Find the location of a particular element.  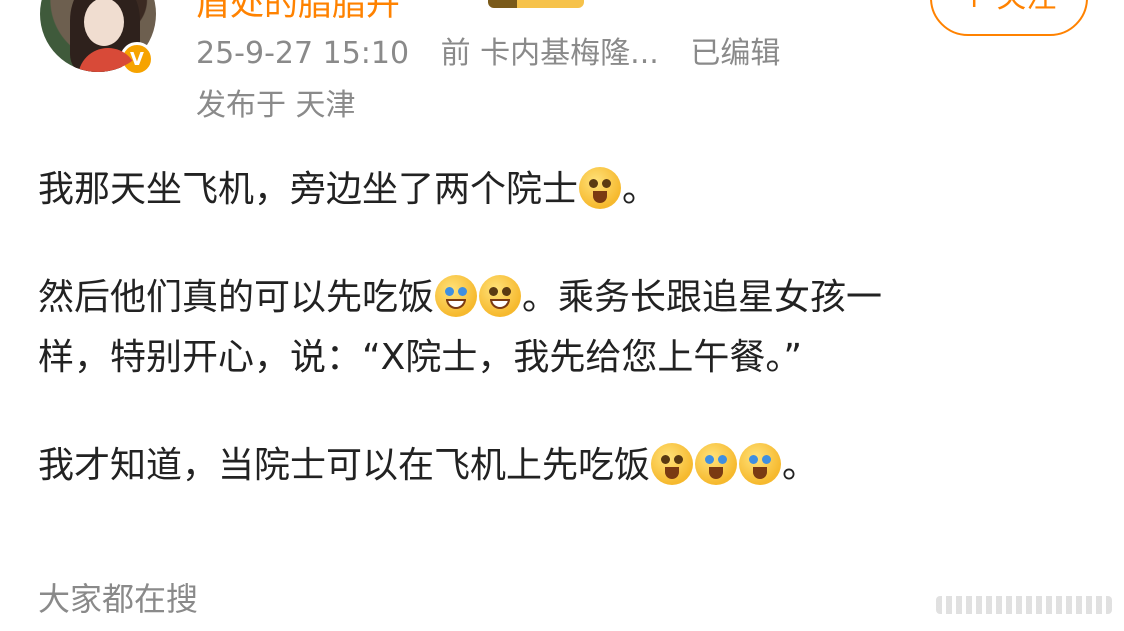

level-badge-icon is located at coordinates (536, 4).